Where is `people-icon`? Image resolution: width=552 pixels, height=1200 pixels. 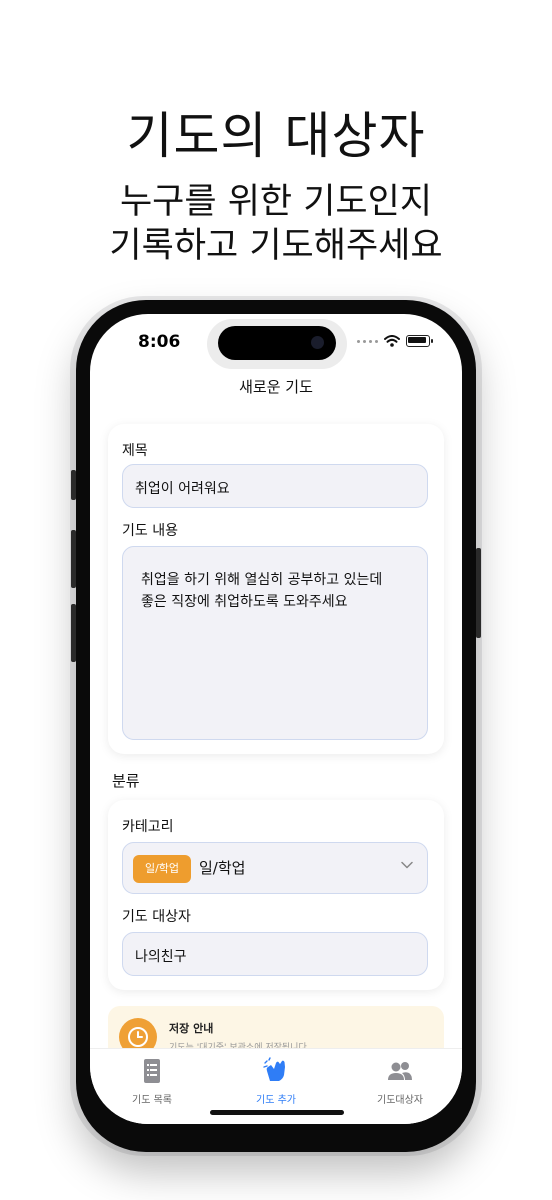 people-icon is located at coordinates (400, 1071).